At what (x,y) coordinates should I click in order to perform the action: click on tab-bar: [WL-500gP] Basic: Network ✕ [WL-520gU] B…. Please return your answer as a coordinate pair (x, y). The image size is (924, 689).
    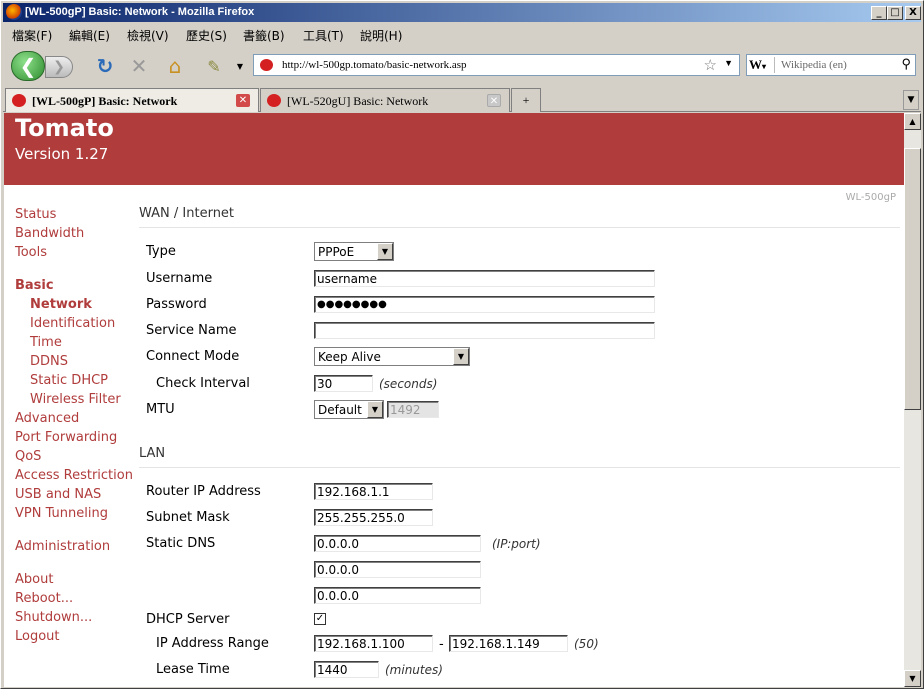
    Looking at the image, I should click on (462, 99).